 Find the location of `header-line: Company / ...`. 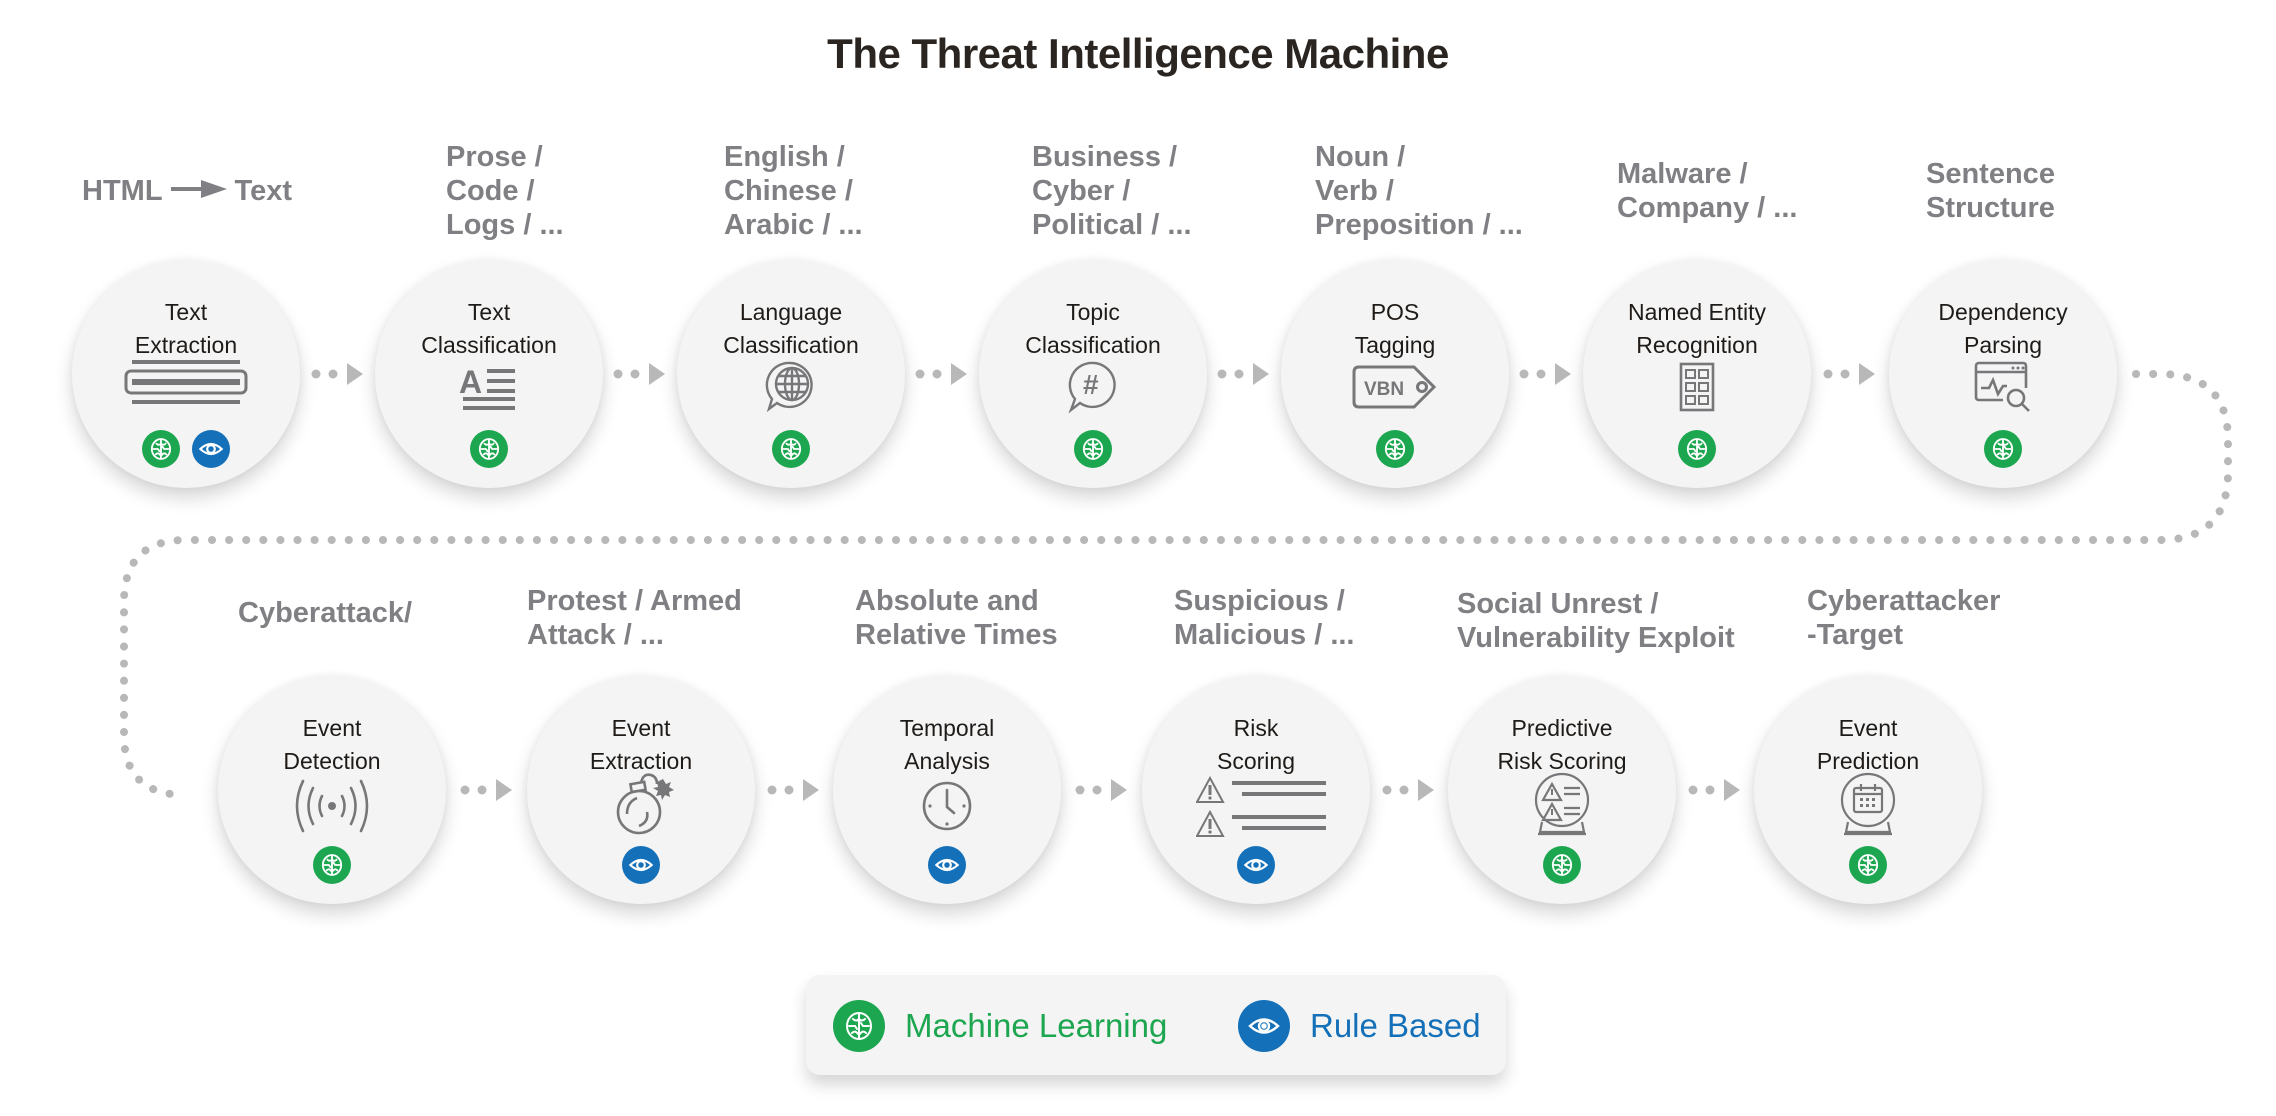

header-line: Company / ... is located at coordinates (1707, 208).